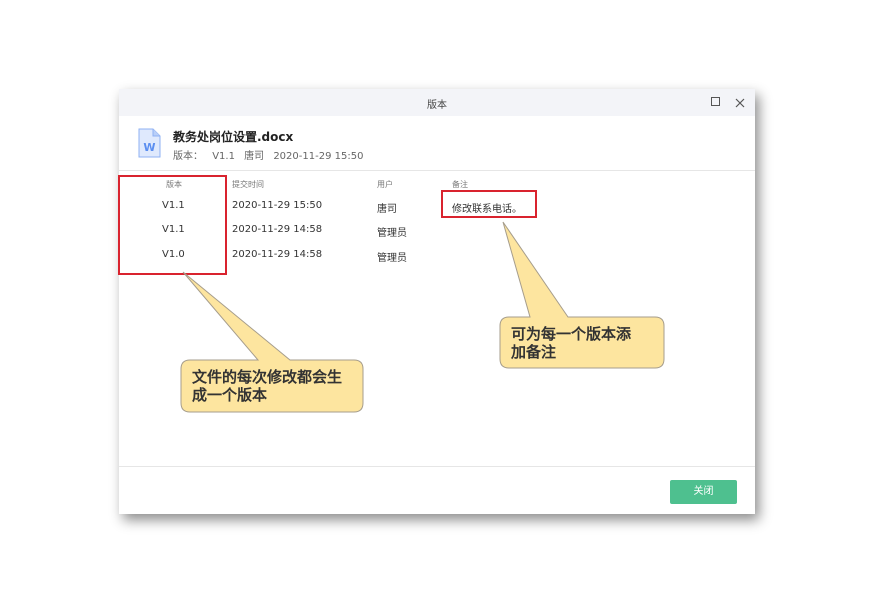 The height and width of the screenshot is (606, 880). I want to click on close-button: 关闭, so click(703, 492).